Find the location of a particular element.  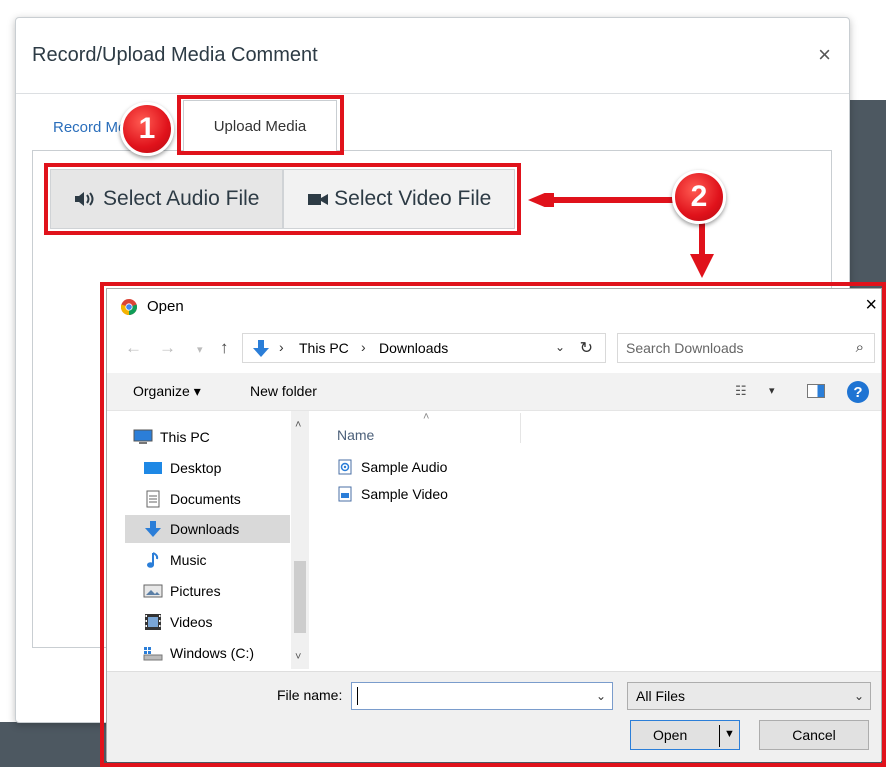

modal-title: Record/Upload Media Comment is located at coordinates (175, 55).